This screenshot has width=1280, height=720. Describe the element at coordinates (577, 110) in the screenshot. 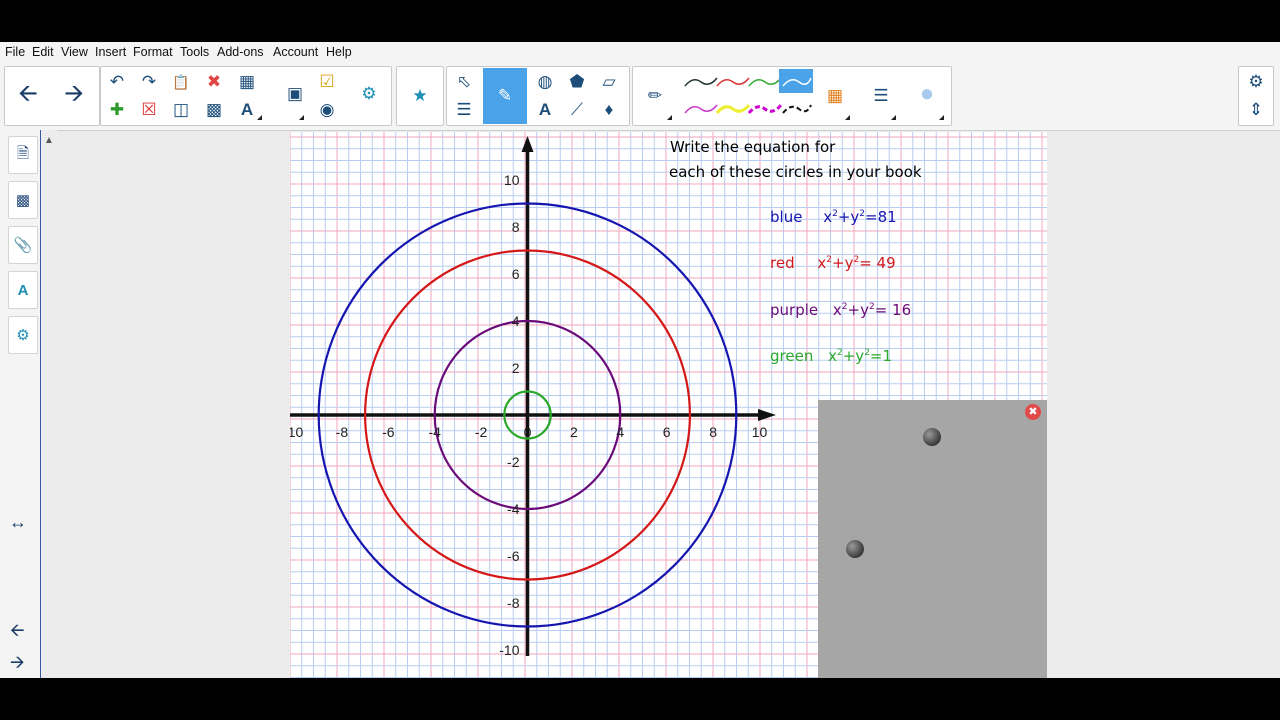

I see `line-icon: ⟋` at that location.